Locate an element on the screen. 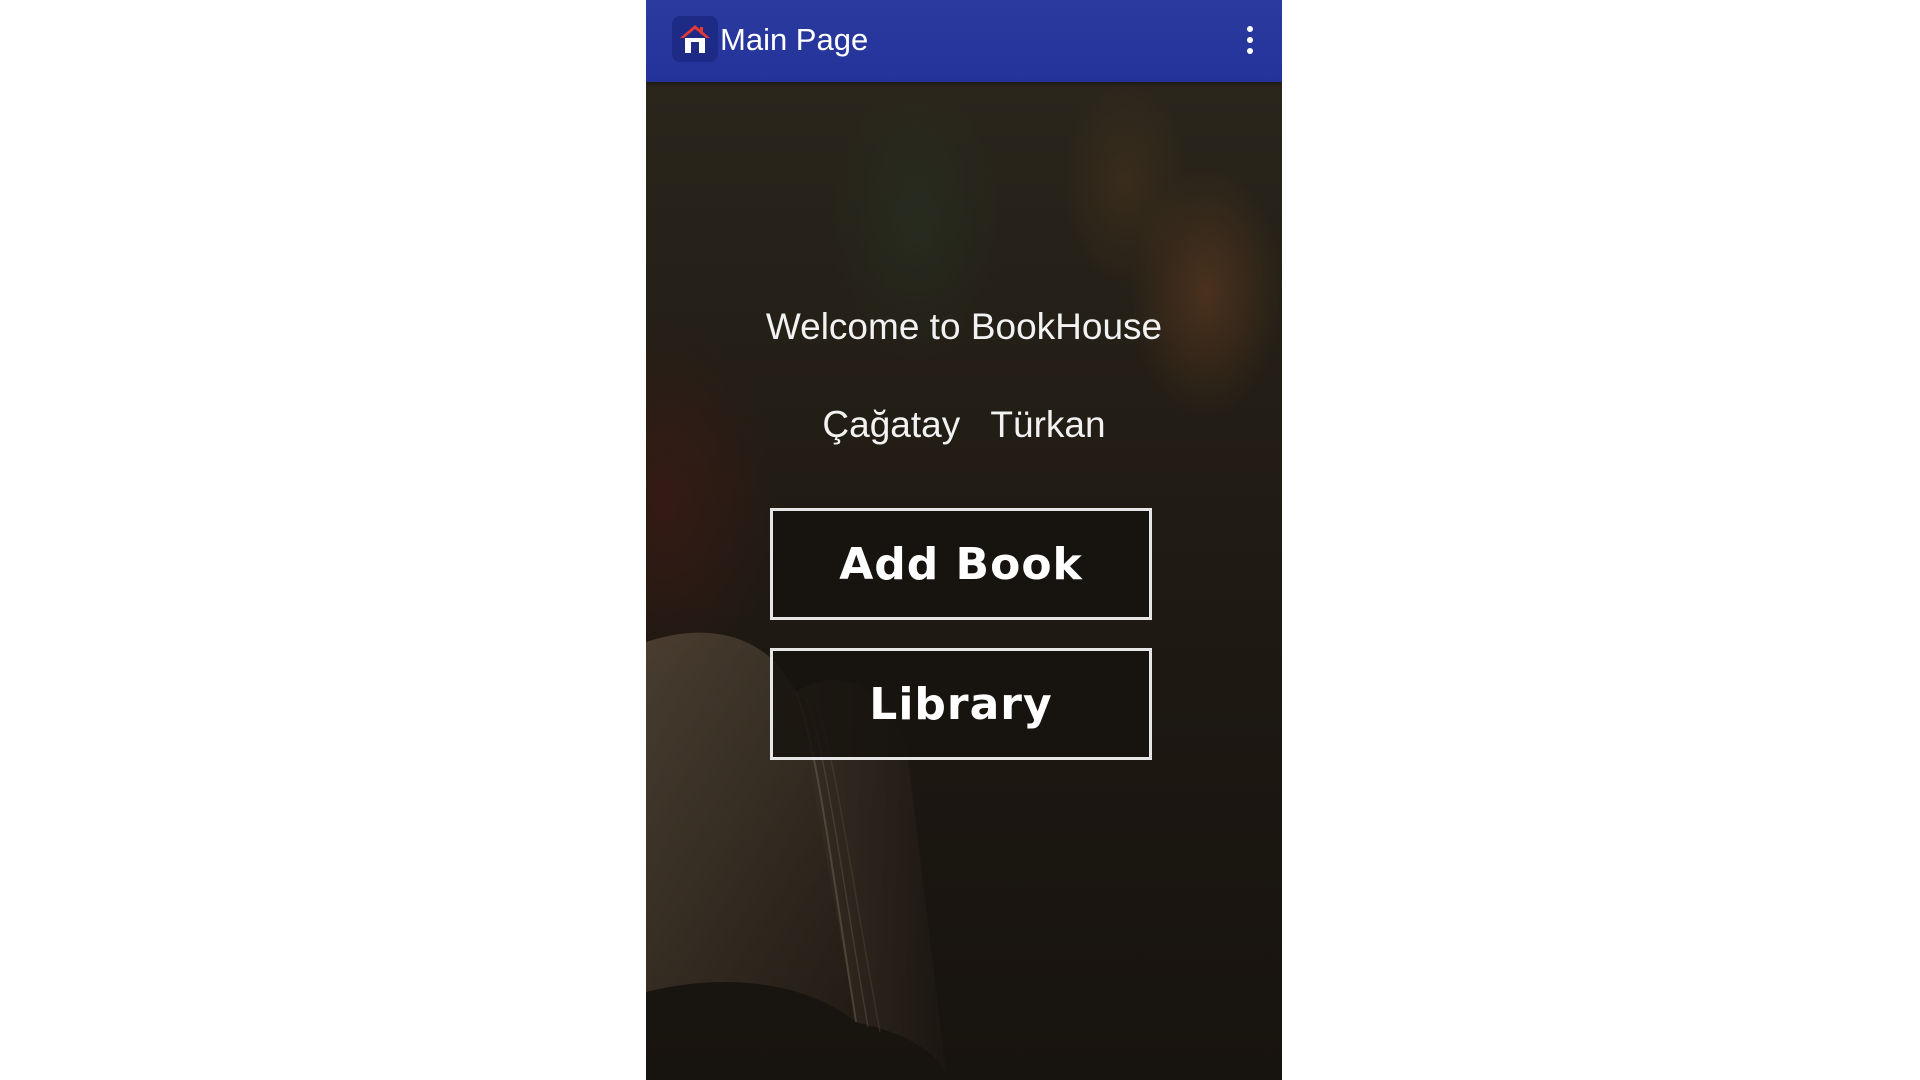 This screenshot has height=1080, width=1920. add-book-button: Add Book is located at coordinates (961, 564).